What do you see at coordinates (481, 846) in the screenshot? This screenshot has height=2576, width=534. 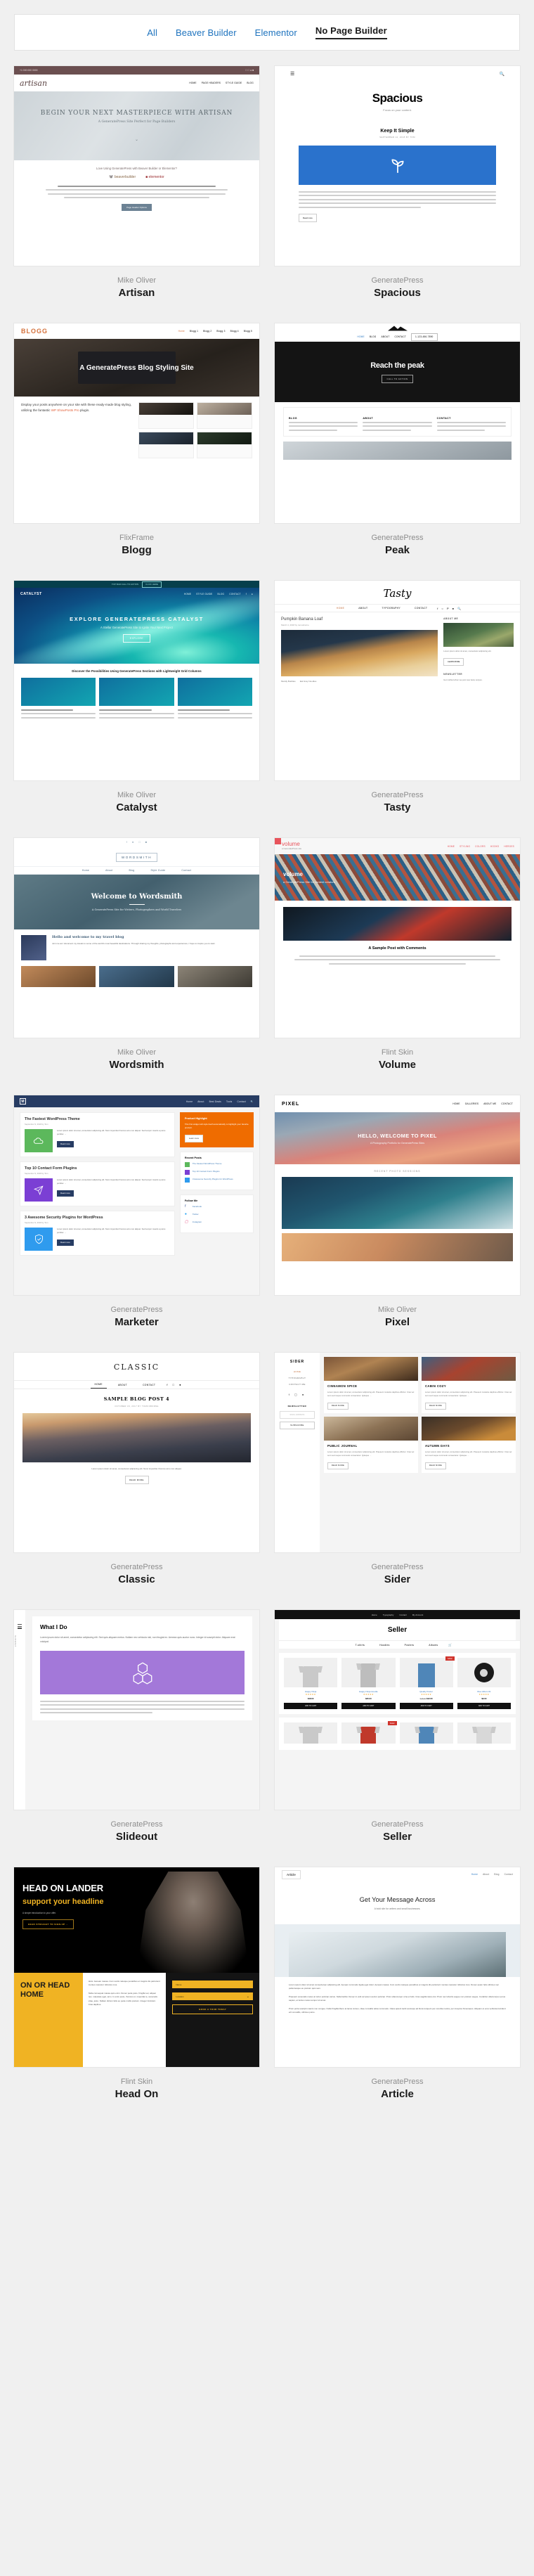 I see `volume-nav: HOME STYLING COLORS HOOKS HEROES` at bounding box center [481, 846].